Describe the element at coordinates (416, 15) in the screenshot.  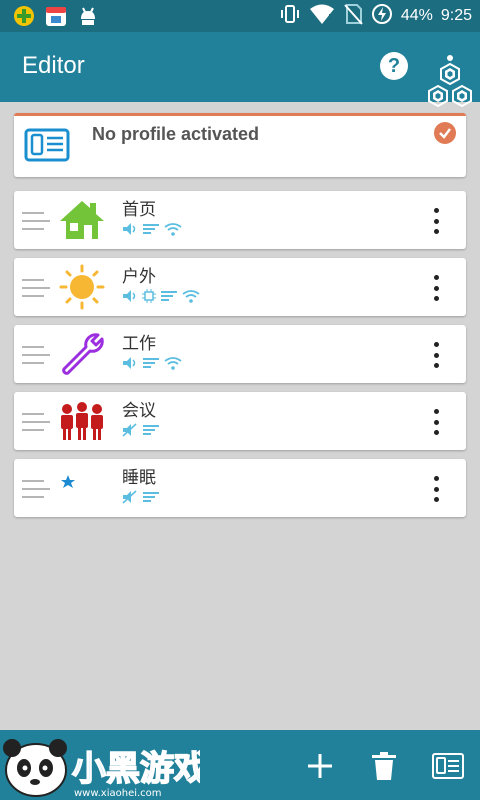
I see `battery-percent: 44%` at that location.